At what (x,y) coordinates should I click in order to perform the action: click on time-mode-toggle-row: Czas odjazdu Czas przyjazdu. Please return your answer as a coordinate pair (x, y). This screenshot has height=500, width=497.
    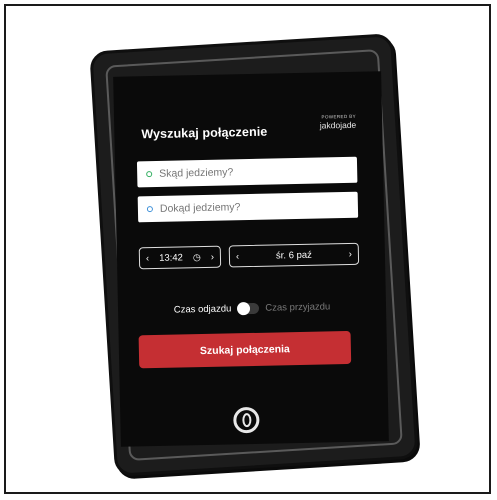
    Looking at the image, I should click on (252, 308).